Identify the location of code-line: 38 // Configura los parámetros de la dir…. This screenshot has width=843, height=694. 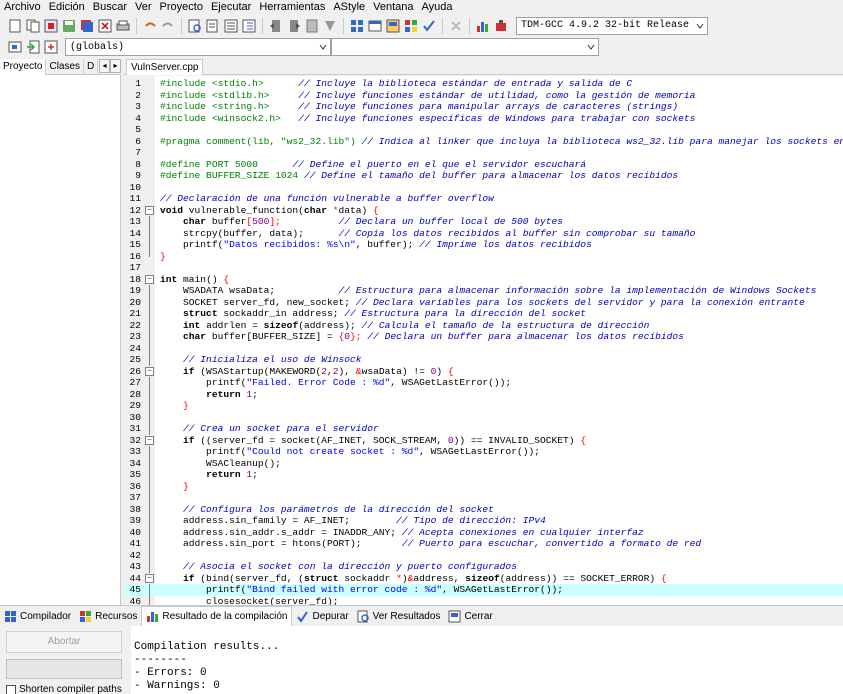
(483, 509).